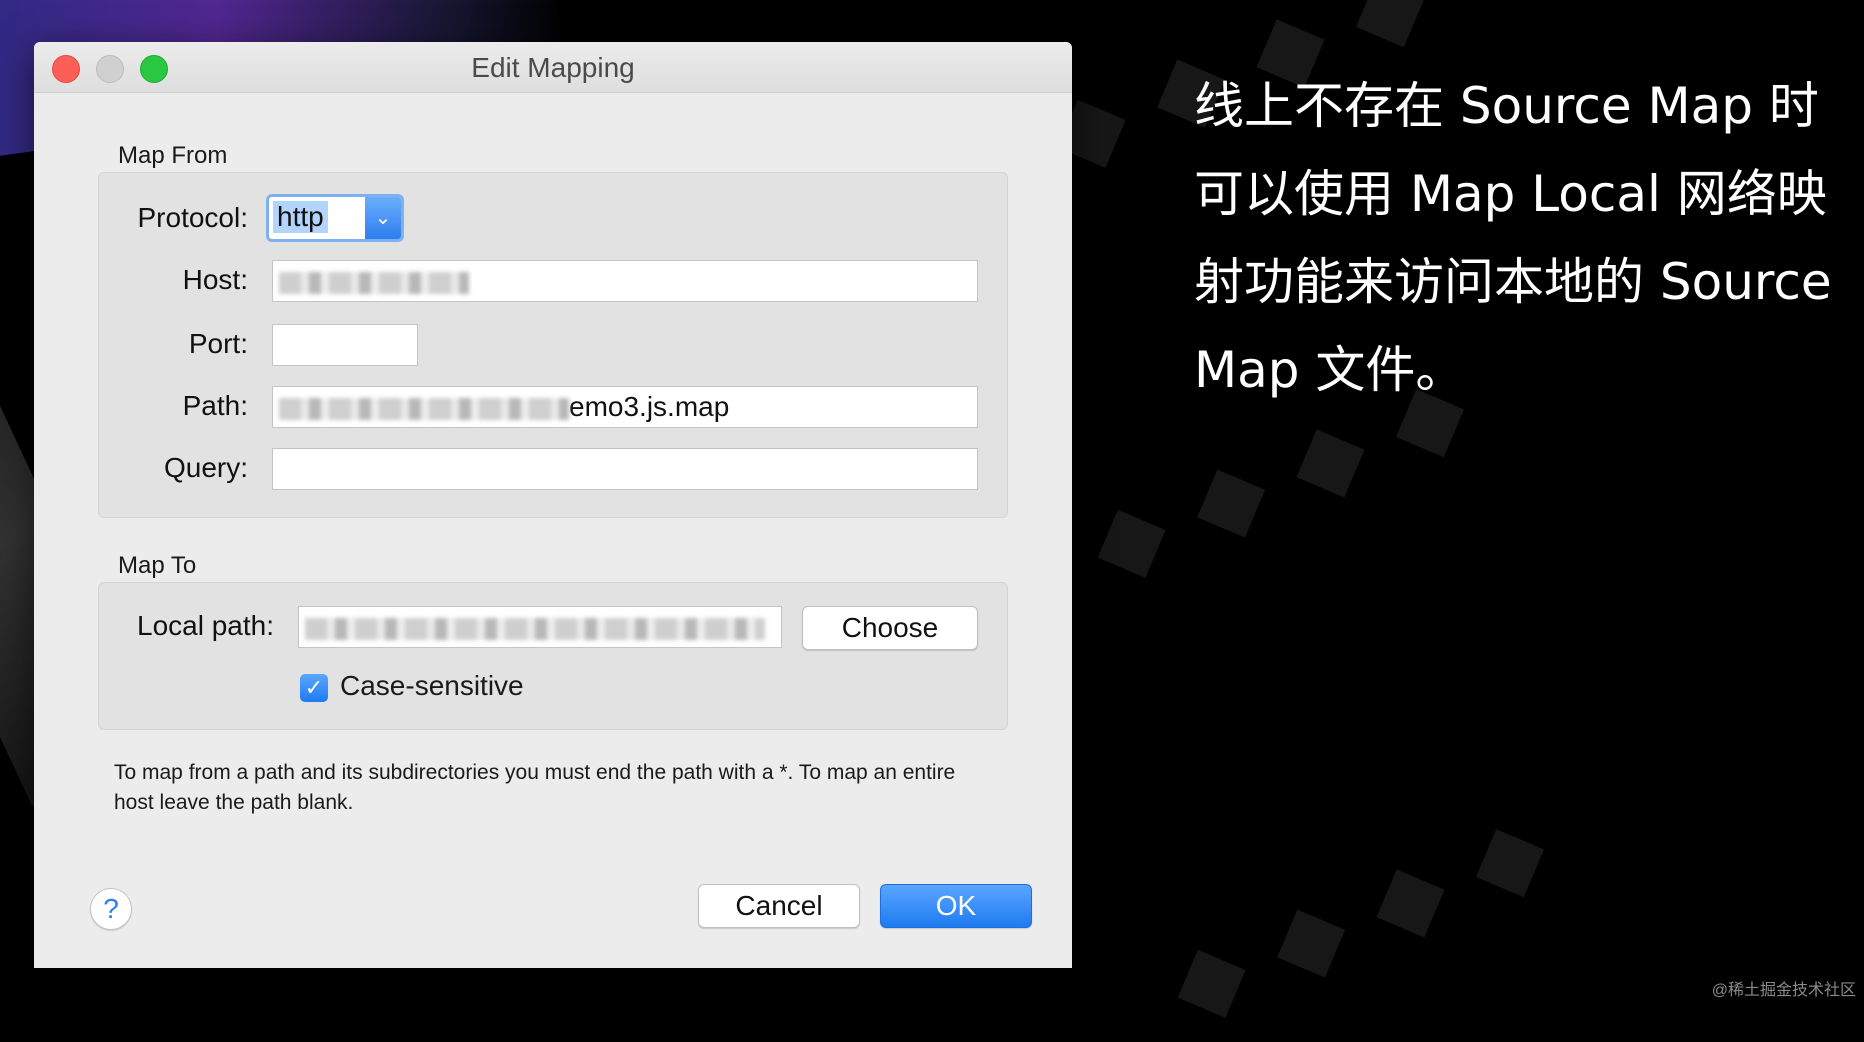 This screenshot has height=1042, width=1864. I want to click on host-field, so click(625, 281).